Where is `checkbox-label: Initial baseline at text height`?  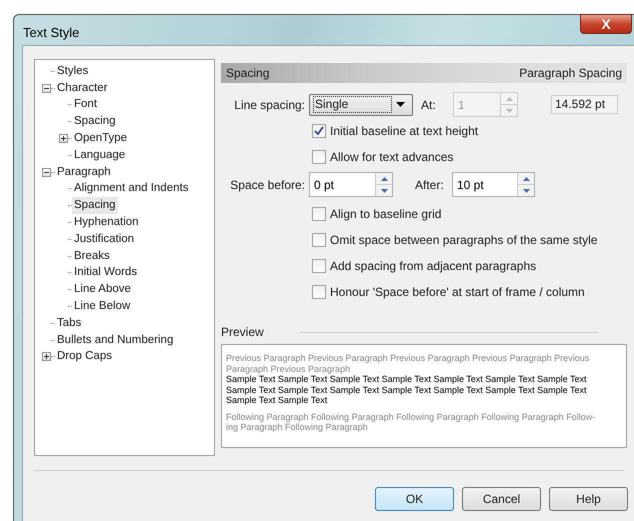 checkbox-label: Initial baseline at text height is located at coordinates (404, 131).